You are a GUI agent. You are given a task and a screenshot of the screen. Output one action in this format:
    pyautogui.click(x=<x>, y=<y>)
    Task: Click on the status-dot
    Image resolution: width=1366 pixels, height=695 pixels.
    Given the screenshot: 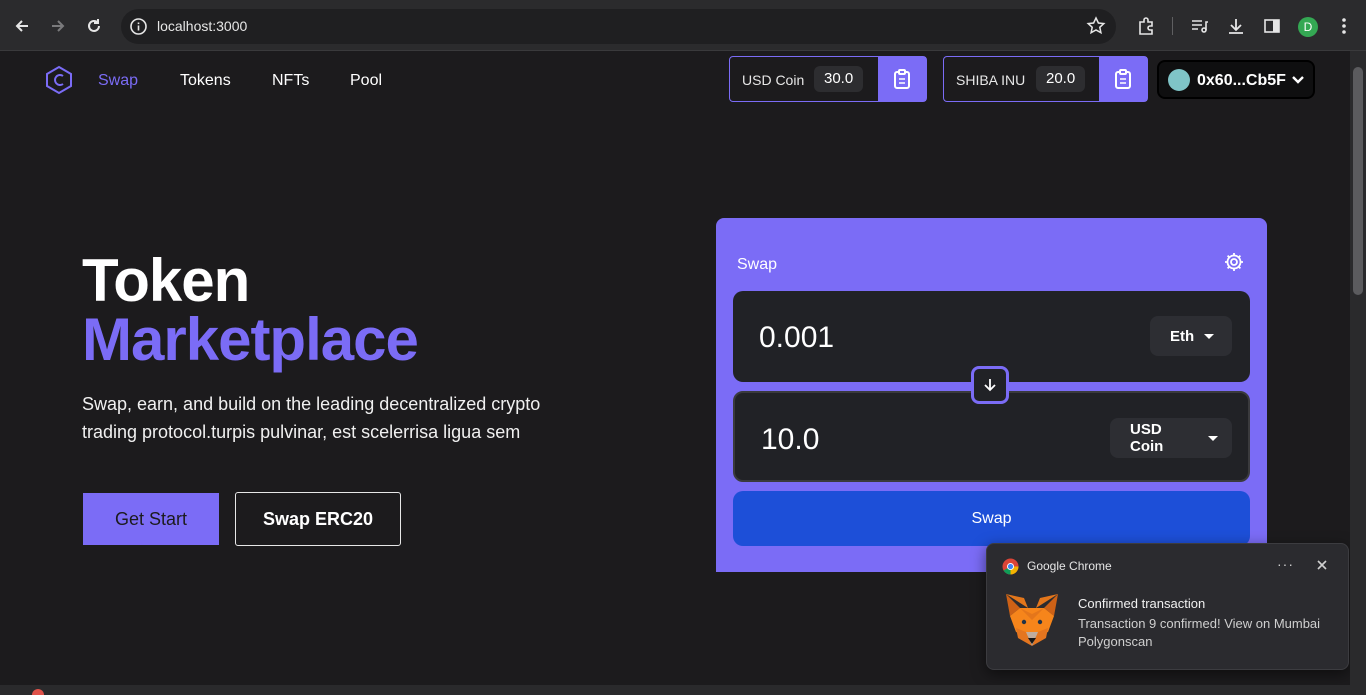 What is the action you would take?
    pyautogui.click(x=38, y=692)
    